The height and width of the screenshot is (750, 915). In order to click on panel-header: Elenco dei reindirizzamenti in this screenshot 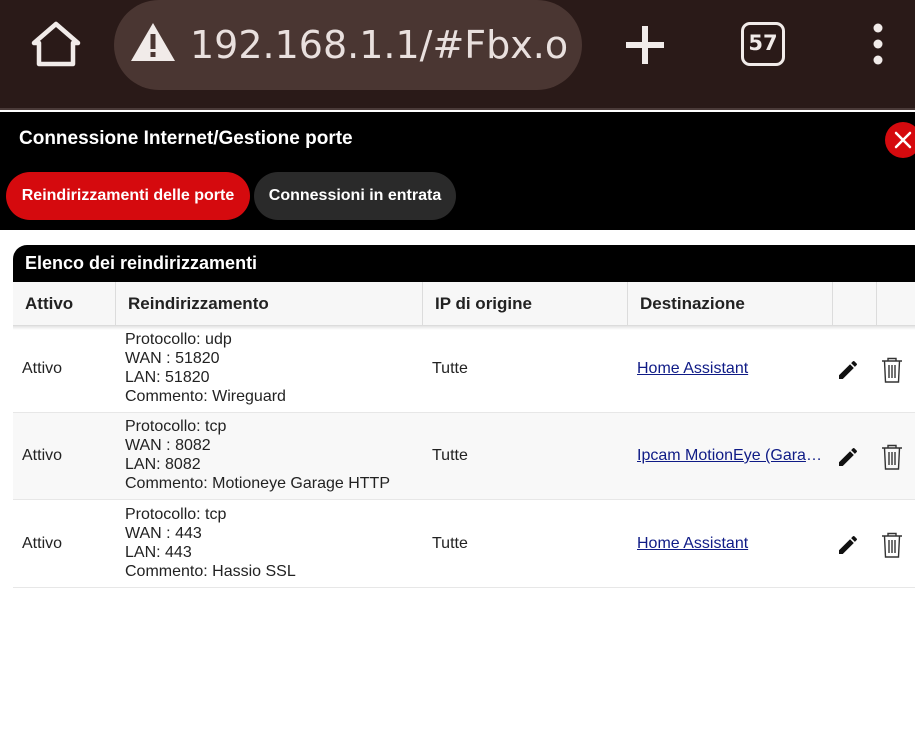, I will do `click(464, 263)`.